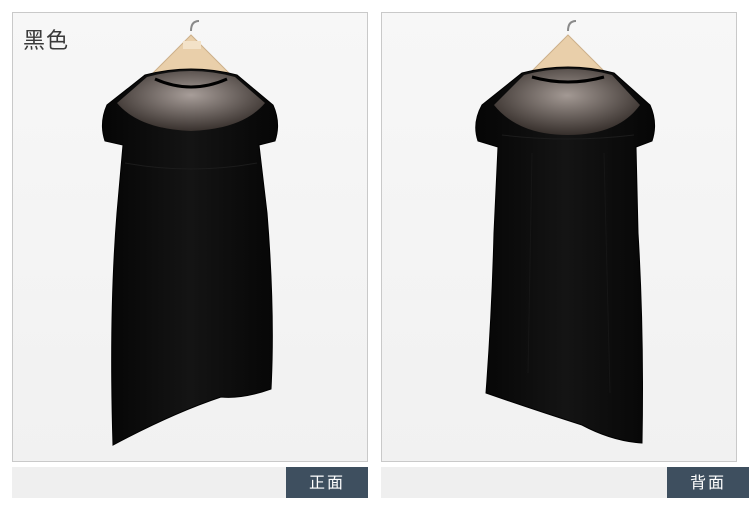  Describe the element at coordinates (191, 47) in the screenshot. I see `hanger-icon` at that location.